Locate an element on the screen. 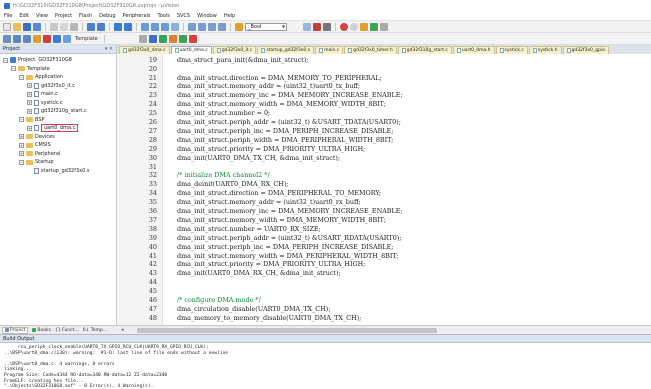  panel-close-icon: ▾ ✕ is located at coordinates (109, 49).